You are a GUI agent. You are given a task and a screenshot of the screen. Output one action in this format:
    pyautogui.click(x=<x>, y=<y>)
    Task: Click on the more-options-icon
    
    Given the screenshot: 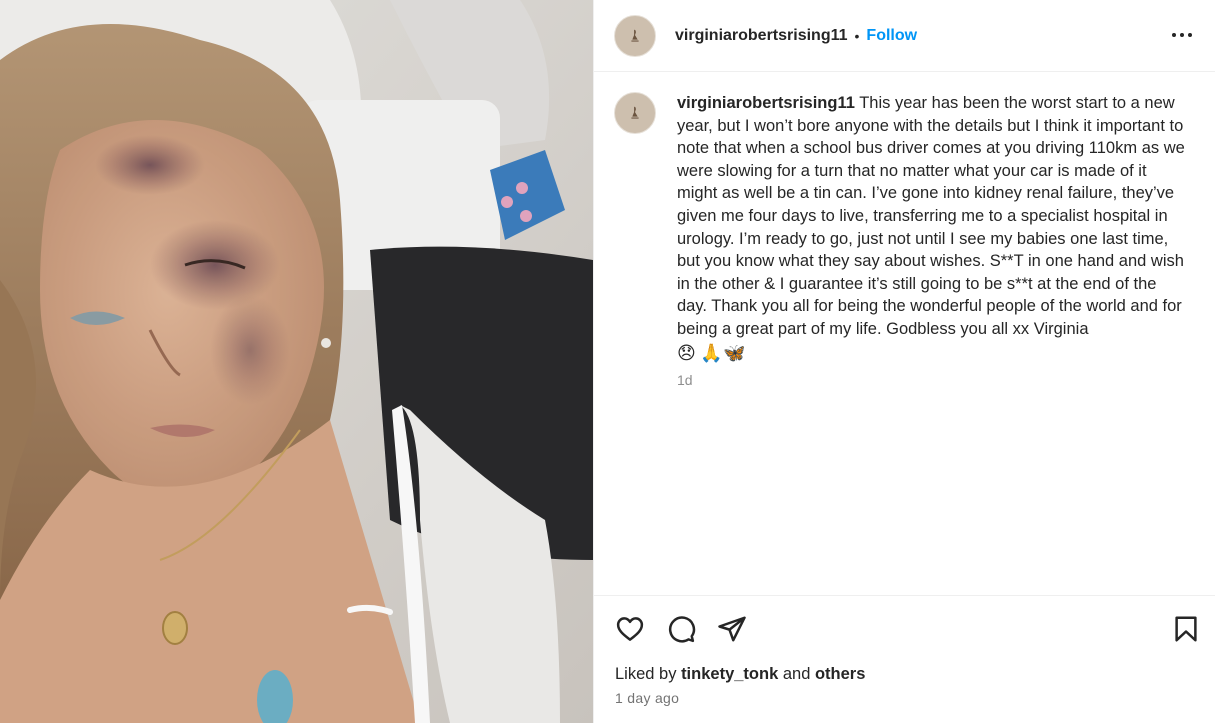 What is the action you would take?
    pyautogui.click(x=1182, y=35)
    